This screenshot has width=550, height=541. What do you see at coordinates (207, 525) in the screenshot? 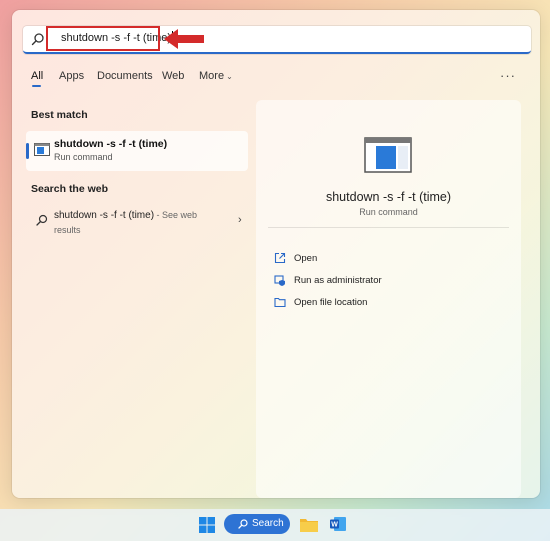
I see `windows-start-icon` at bounding box center [207, 525].